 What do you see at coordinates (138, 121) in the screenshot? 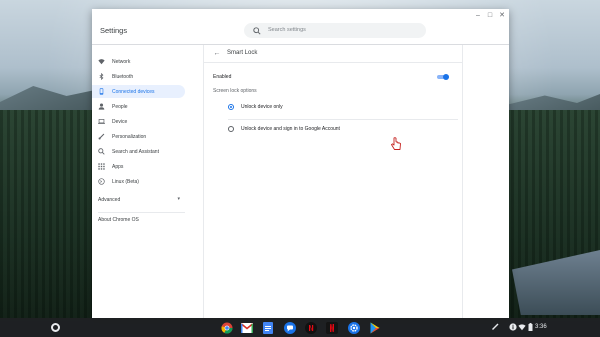
I see `sidebar-item-device: Device` at bounding box center [138, 121].